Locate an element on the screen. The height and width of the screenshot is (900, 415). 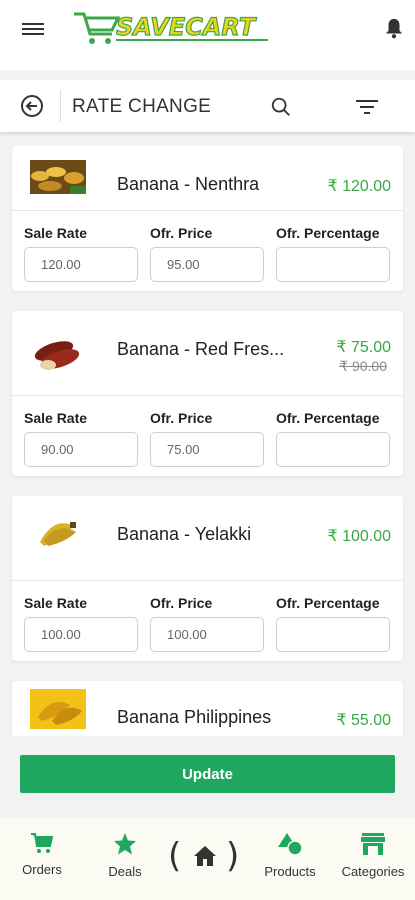
home-icon is located at coordinates (205, 856).